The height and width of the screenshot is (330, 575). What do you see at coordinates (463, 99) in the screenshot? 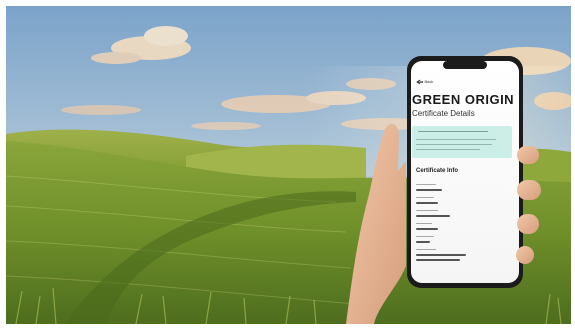
I see `brand-title: GREEN ORIGIN` at bounding box center [463, 99].